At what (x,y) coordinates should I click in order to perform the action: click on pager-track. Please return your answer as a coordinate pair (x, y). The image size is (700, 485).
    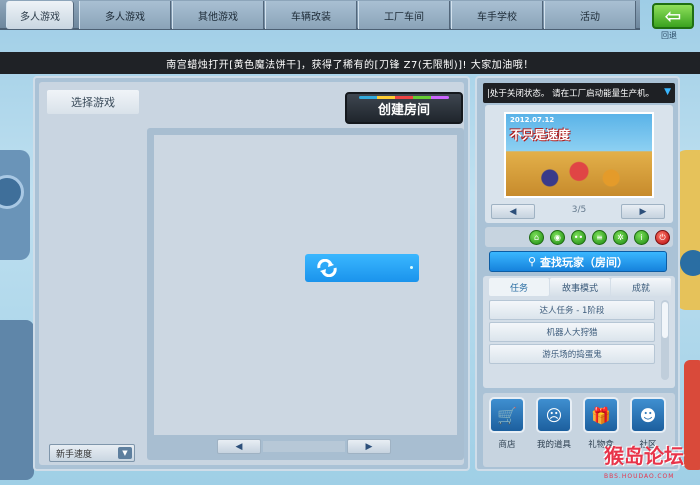
    Looking at the image, I should click on (304, 446).